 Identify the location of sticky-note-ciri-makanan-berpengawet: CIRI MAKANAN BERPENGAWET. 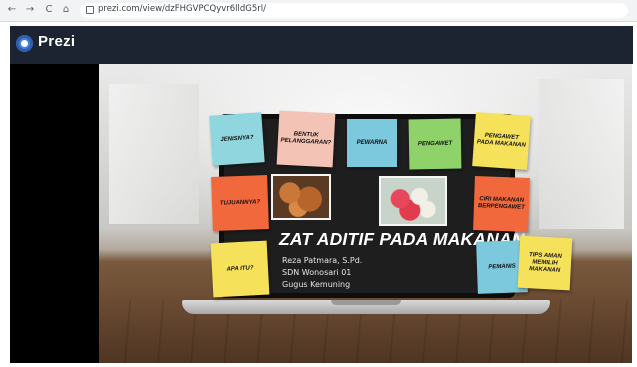
(501, 204).